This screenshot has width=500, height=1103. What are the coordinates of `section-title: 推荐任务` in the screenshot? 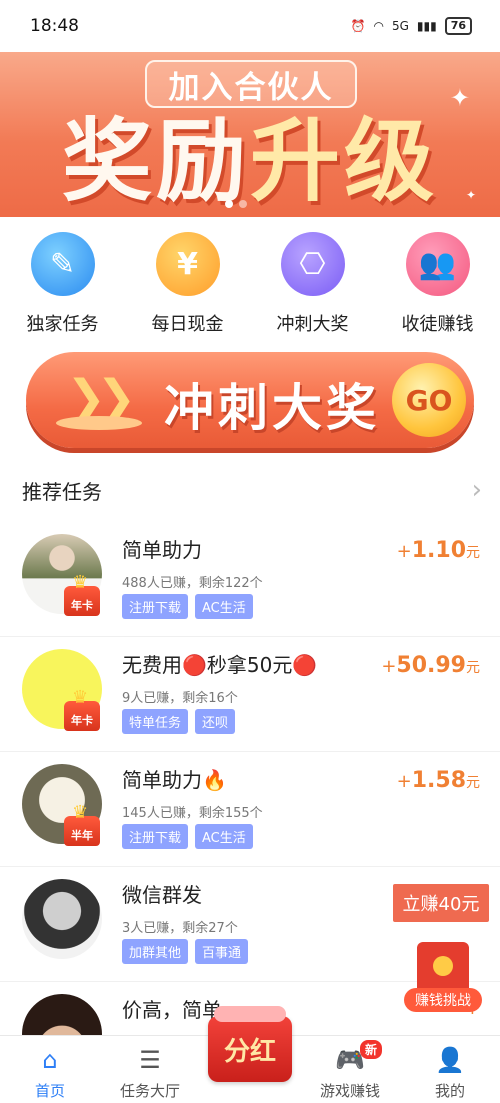 It's located at (62, 491).